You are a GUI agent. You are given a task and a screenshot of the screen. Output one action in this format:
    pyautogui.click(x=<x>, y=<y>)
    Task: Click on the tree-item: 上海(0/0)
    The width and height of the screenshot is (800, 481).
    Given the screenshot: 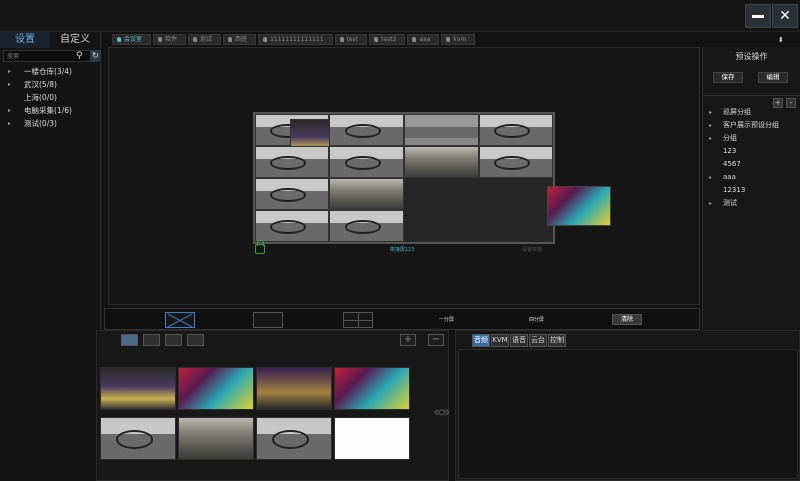 What is the action you would take?
    pyautogui.click(x=50, y=97)
    